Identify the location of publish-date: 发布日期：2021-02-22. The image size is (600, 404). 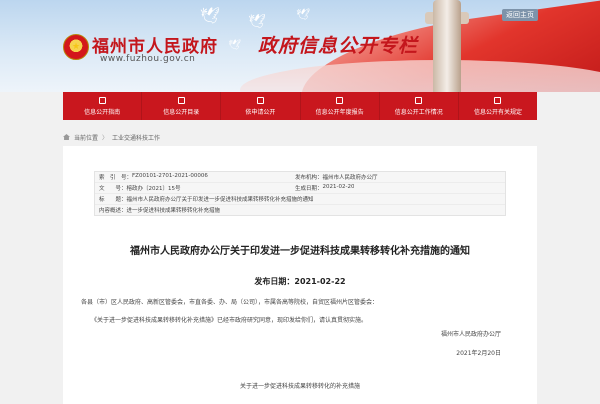
(300, 281).